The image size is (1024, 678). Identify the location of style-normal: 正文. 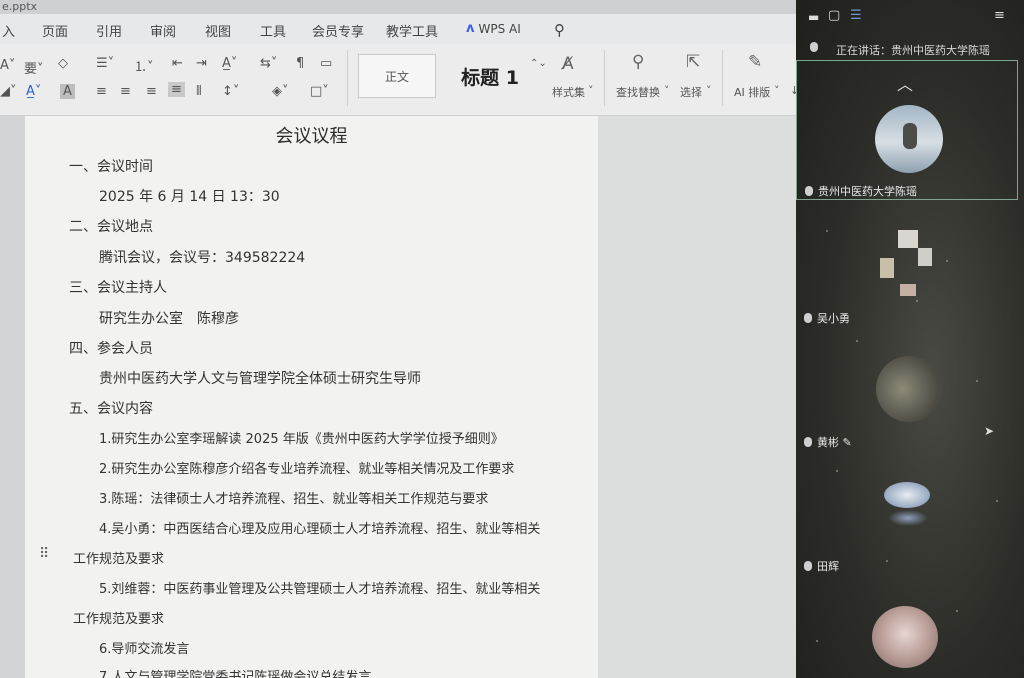
(397, 76).